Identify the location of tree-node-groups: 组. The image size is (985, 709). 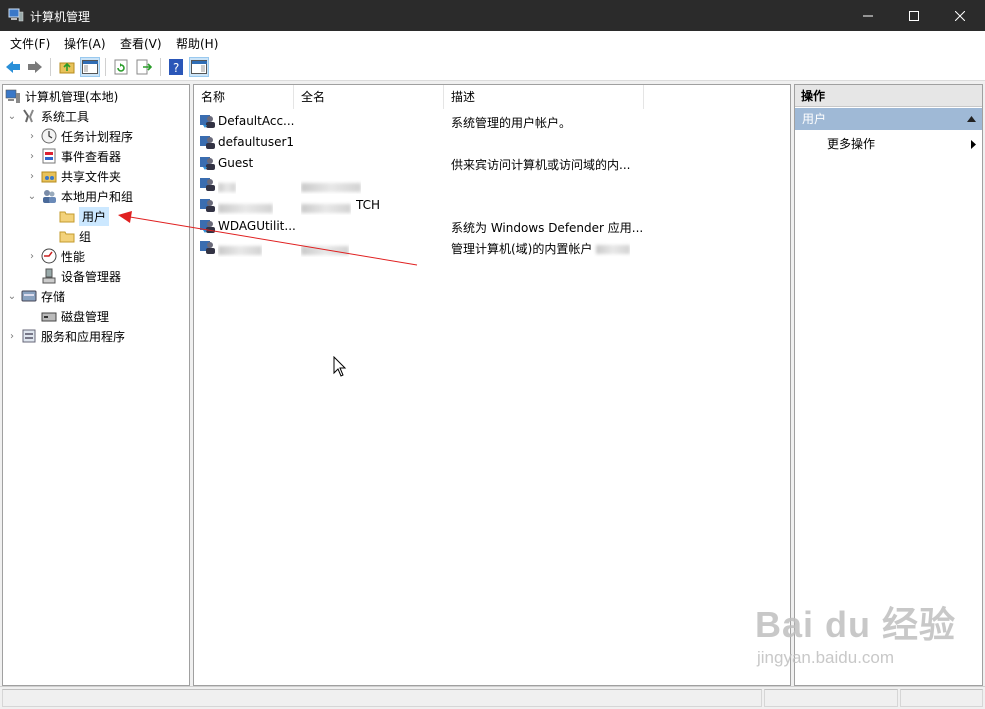
(75, 236).